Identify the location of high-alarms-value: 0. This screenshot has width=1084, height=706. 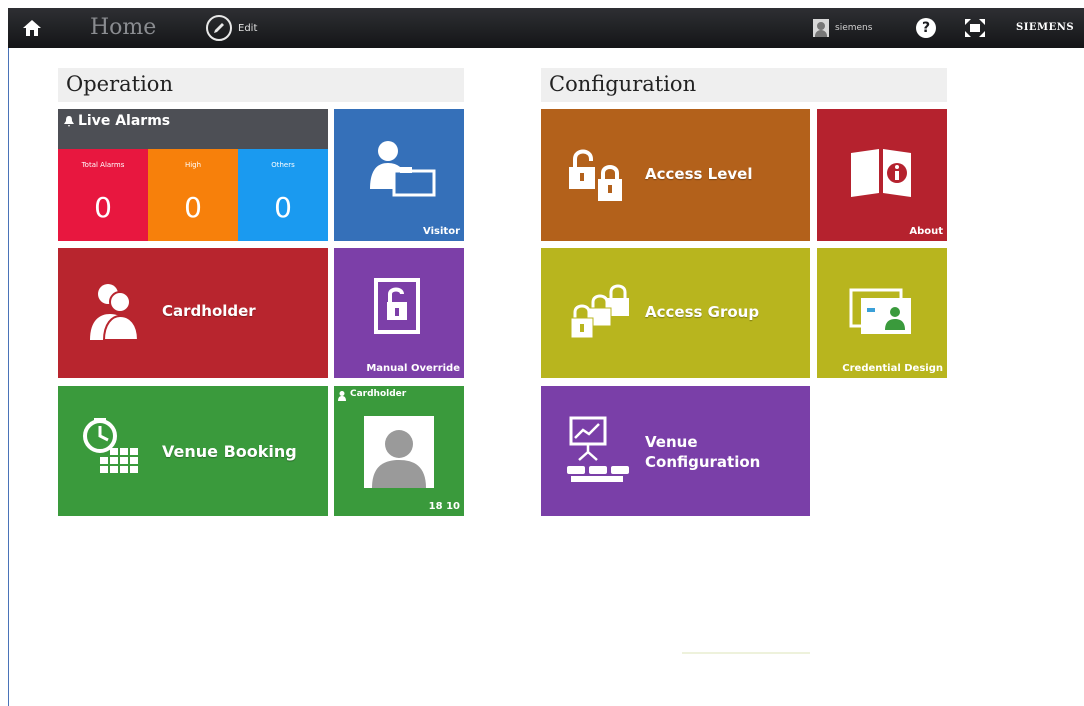
(193, 207).